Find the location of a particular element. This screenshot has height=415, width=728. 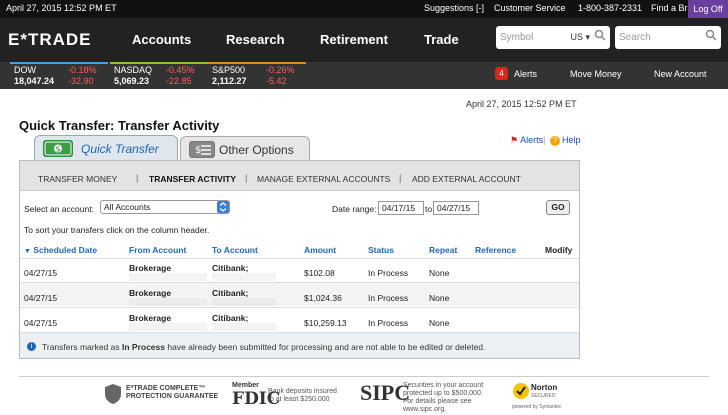

account-select: All Accounts is located at coordinates (165, 207).